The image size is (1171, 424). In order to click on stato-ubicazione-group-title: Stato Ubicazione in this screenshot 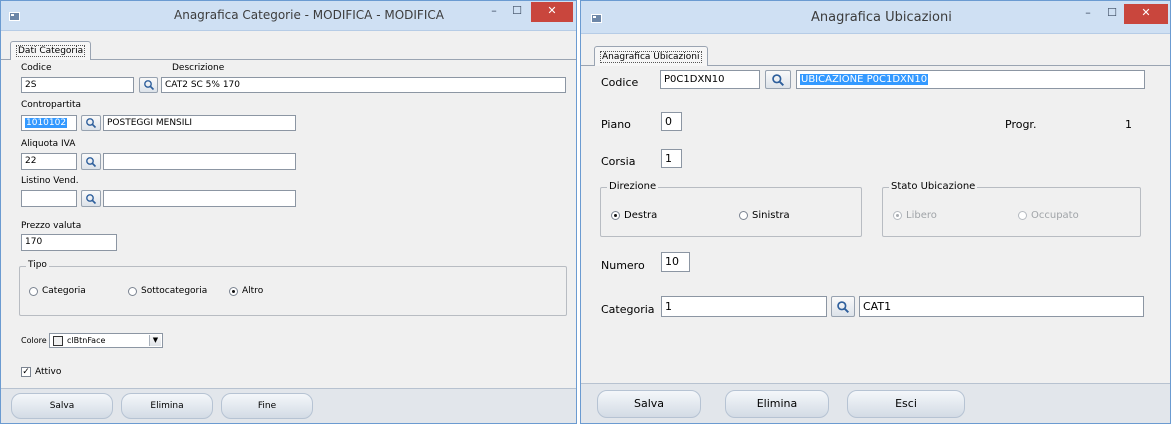, I will do `click(933, 186)`.